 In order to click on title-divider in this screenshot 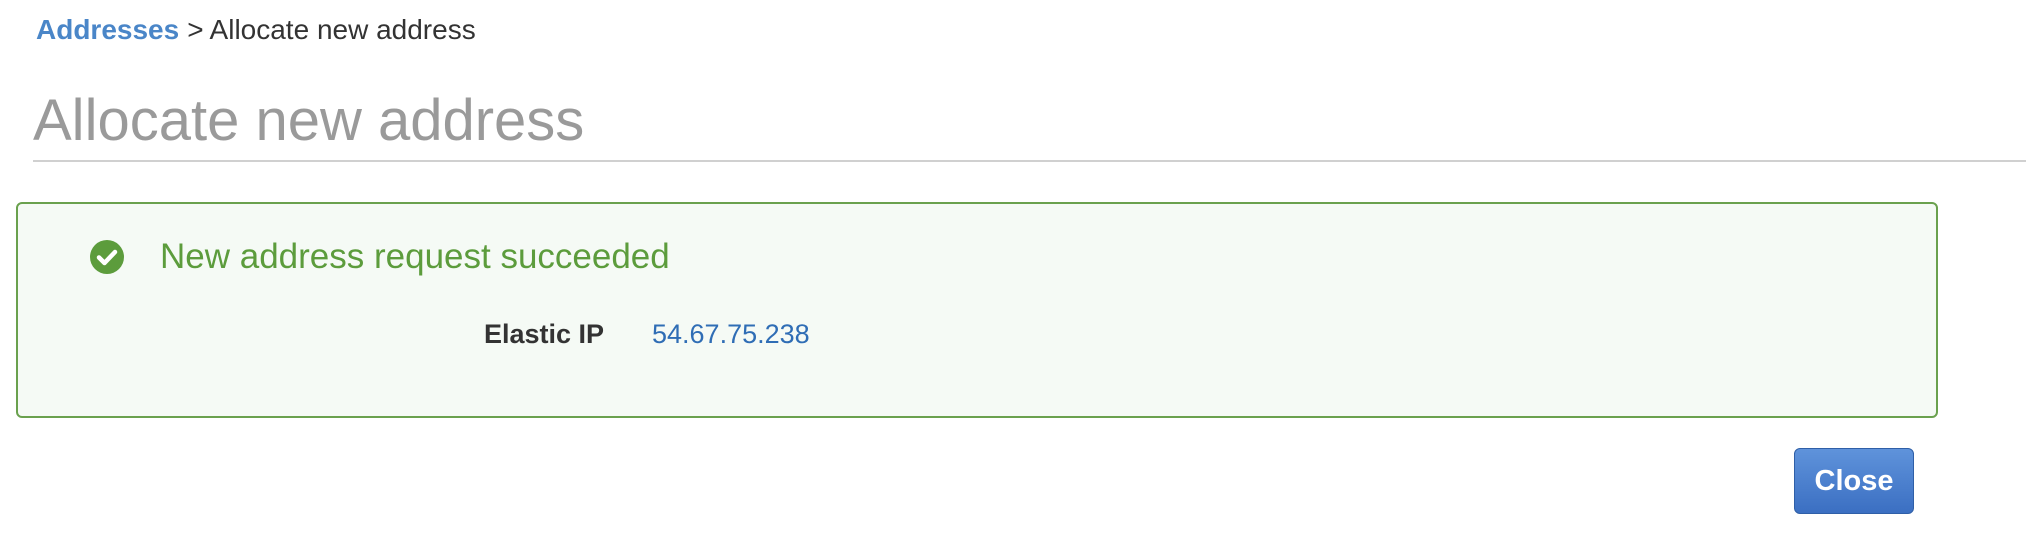, I will do `click(1029, 161)`.